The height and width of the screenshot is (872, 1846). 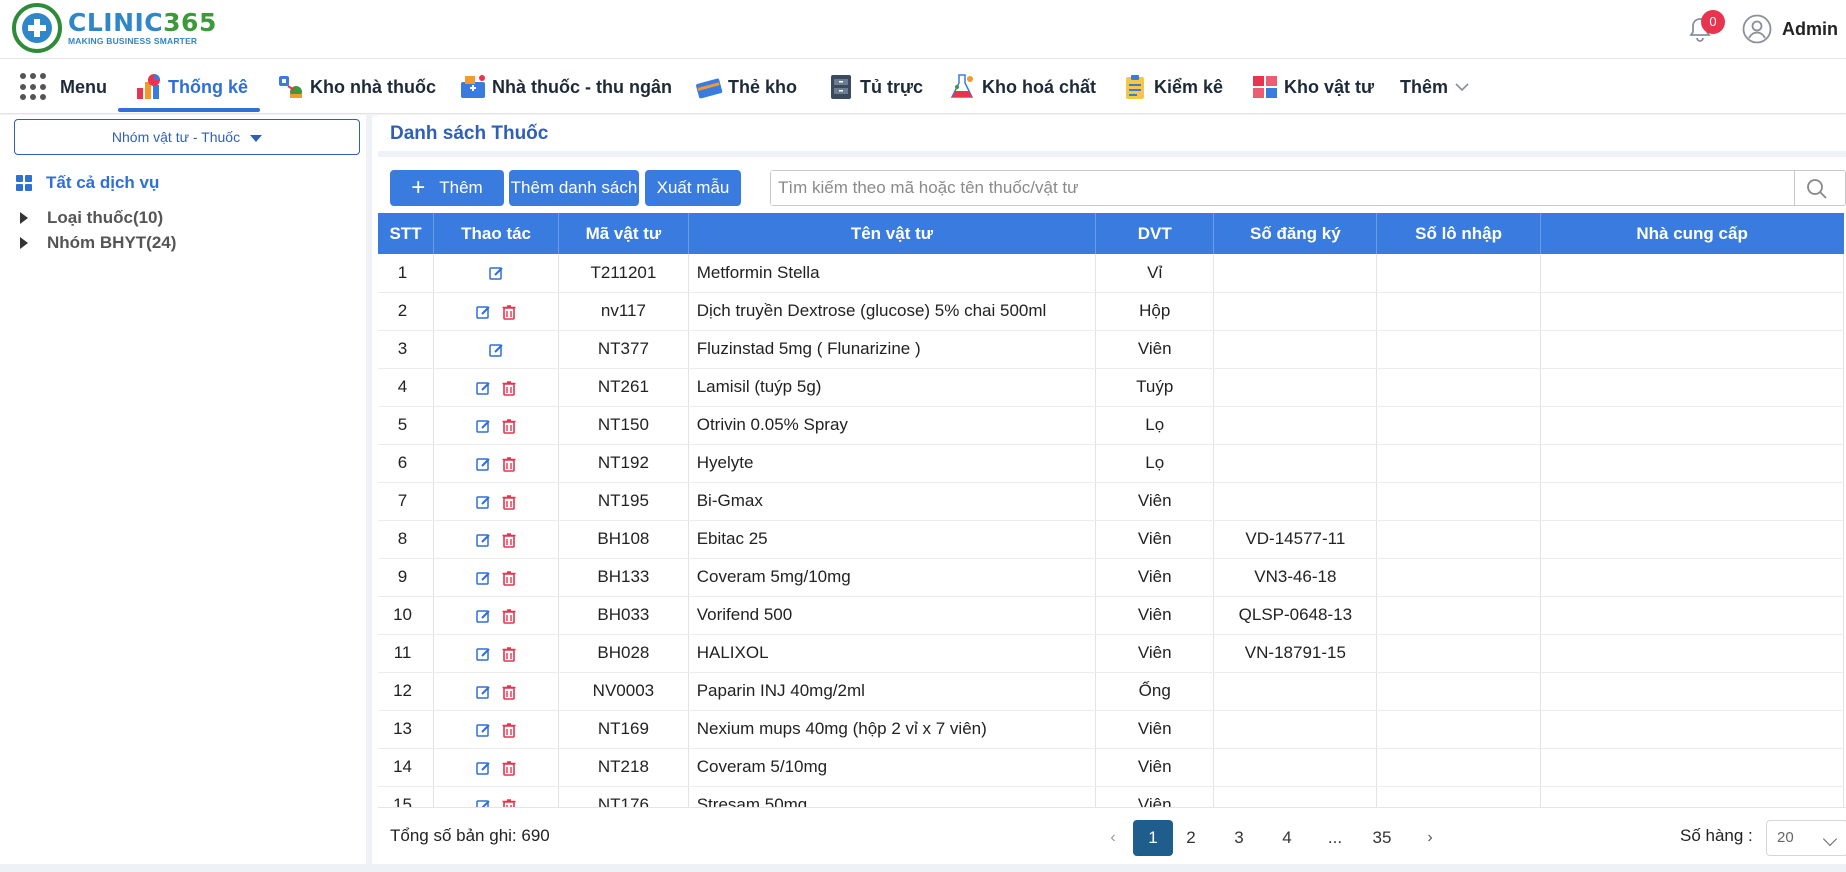 I want to click on cell-lot, so click(x=1458, y=615).